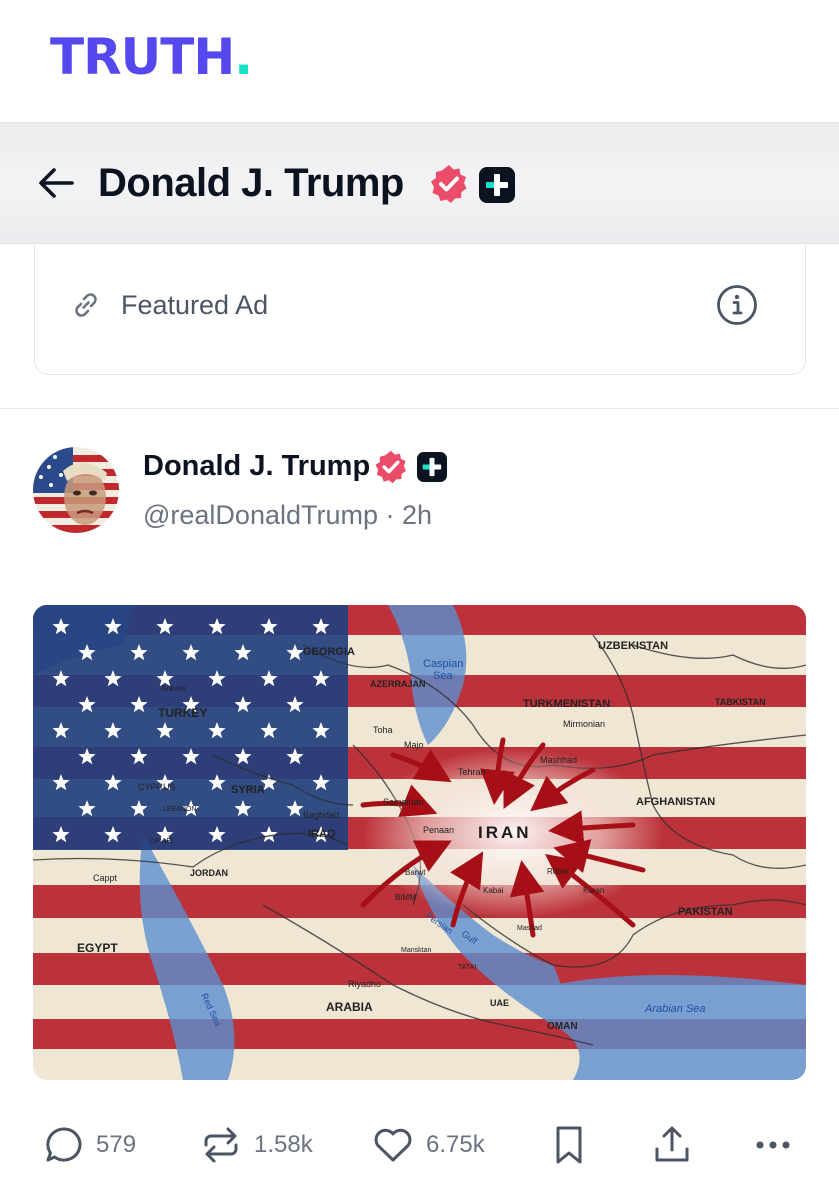 Image resolution: width=839 pixels, height=1200 pixels. What do you see at coordinates (256, 466) in the screenshot?
I see `author-name: Donald J. Trump` at bounding box center [256, 466].